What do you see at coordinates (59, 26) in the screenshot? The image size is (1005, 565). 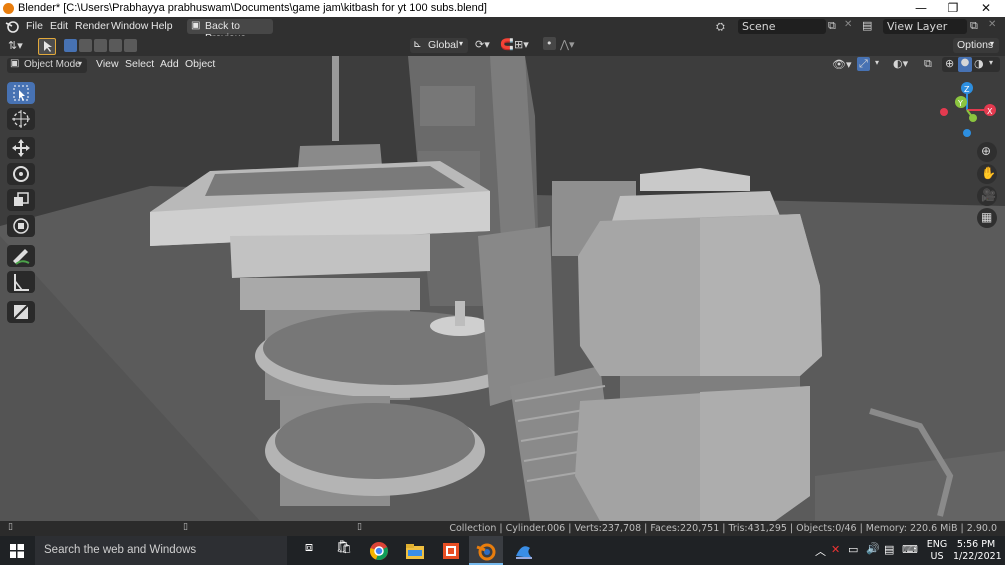 I see `menu-edit: Edit` at bounding box center [59, 26].